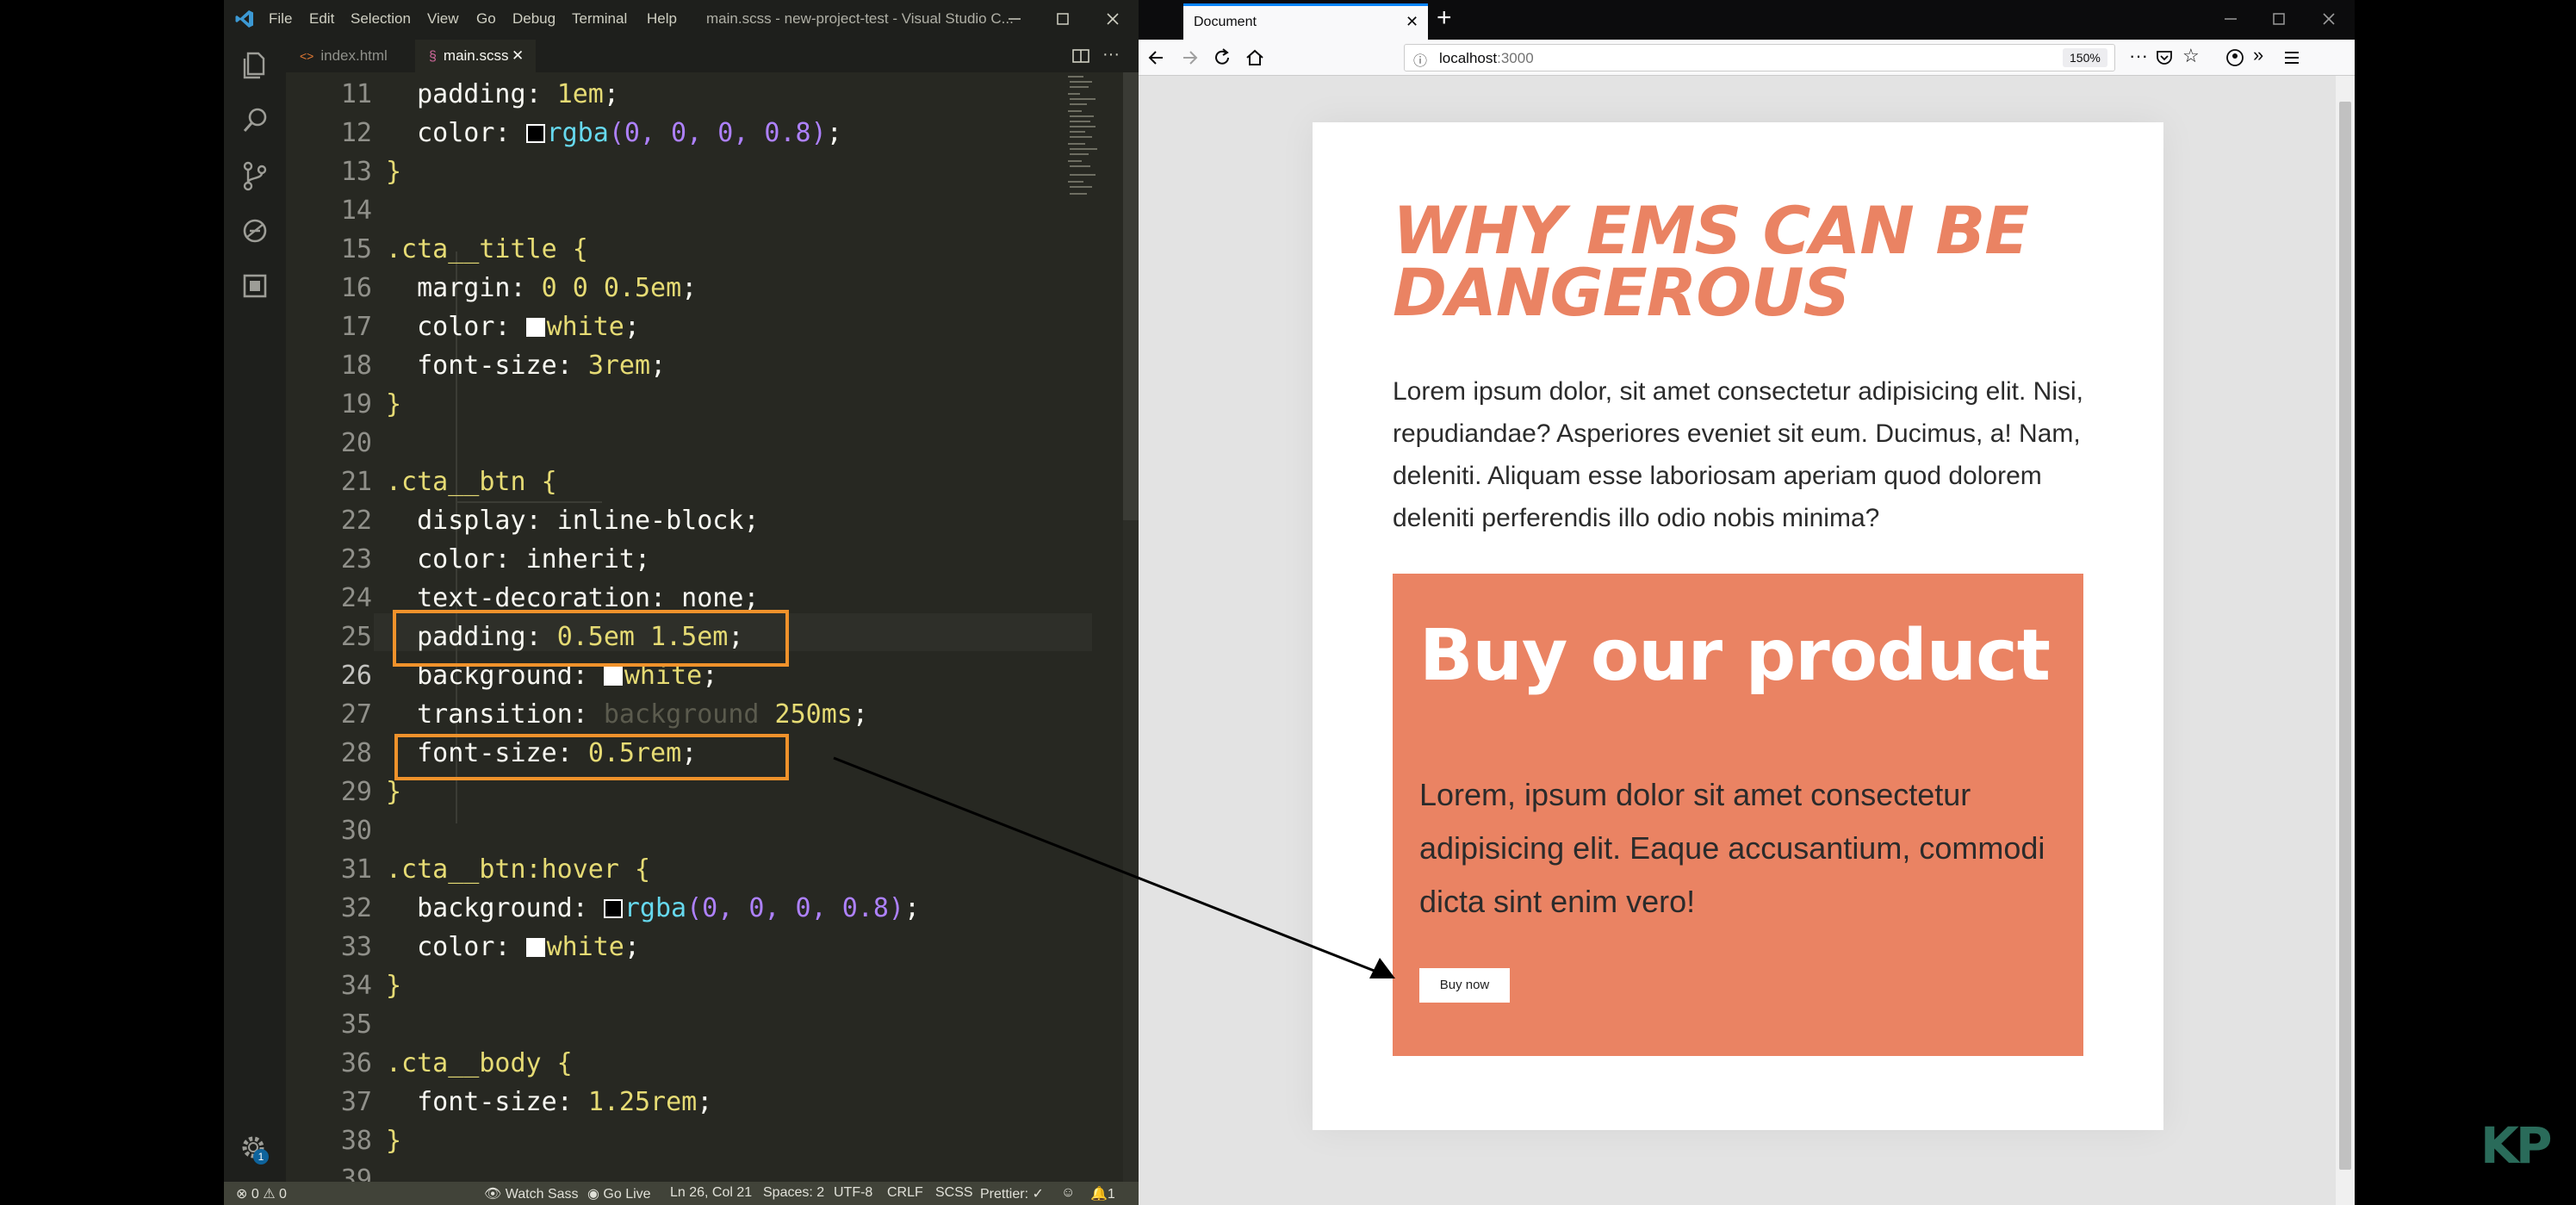 This screenshot has width=2576, height=1205. Describe the element at coordinates (1114, 867) in the screenshot. I see `annotation-arrow` at that location.